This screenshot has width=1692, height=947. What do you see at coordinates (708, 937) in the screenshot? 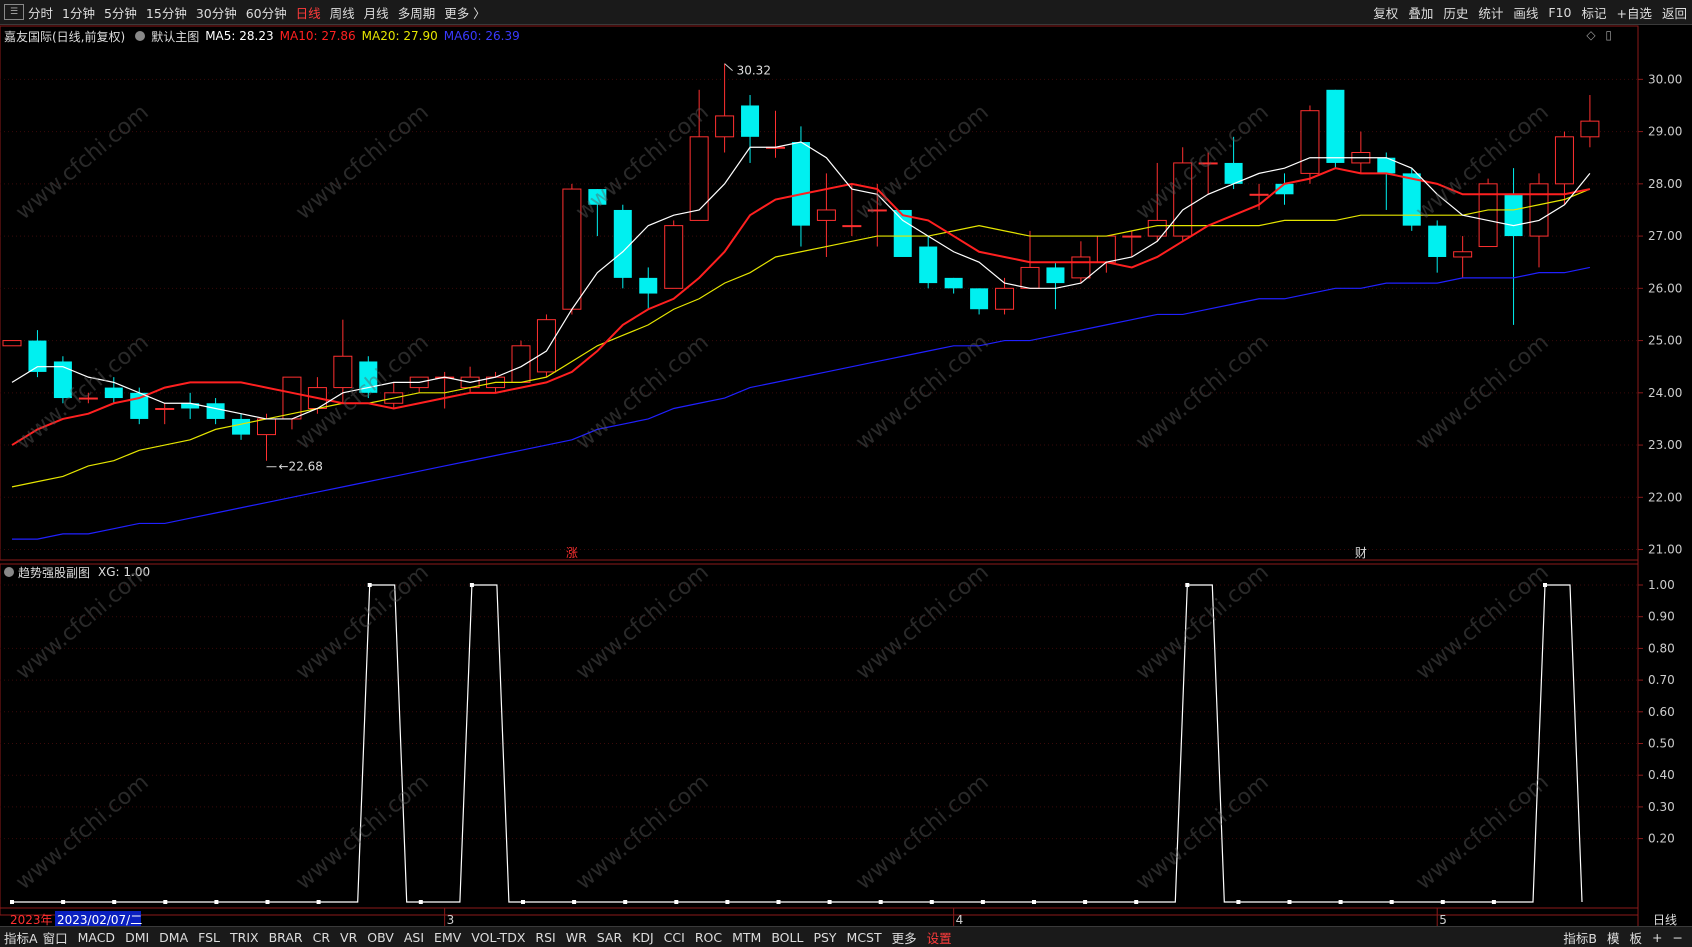
I see `indicator-roc: ROC` at bounding box center [708, 937].